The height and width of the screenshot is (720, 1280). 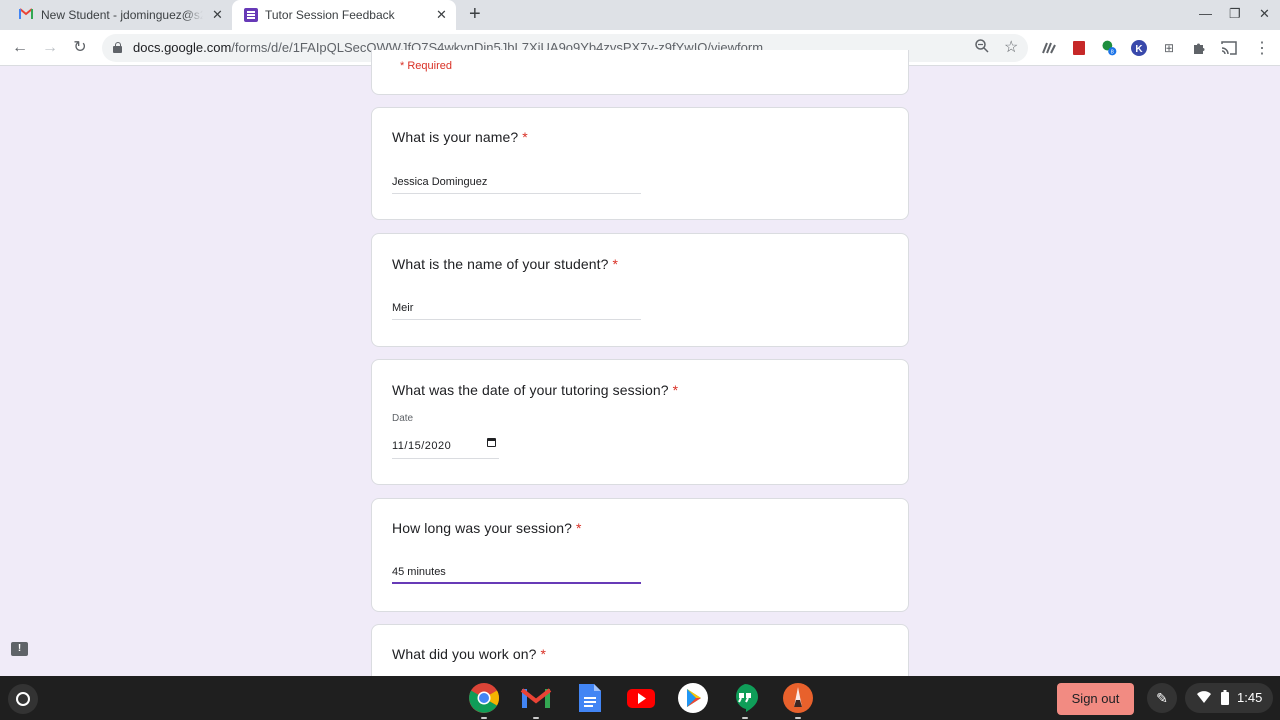 I want to click on chrome-menu-icon: ⋮, so click(x=1262, y=48).